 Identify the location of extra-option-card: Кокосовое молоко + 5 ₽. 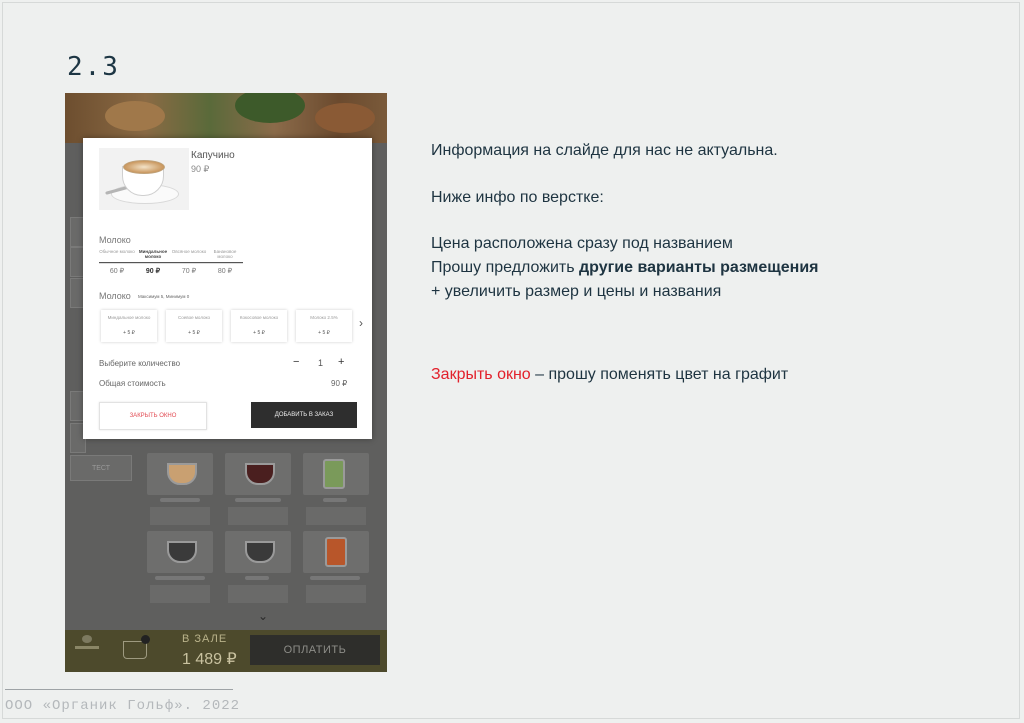
(259, 326).